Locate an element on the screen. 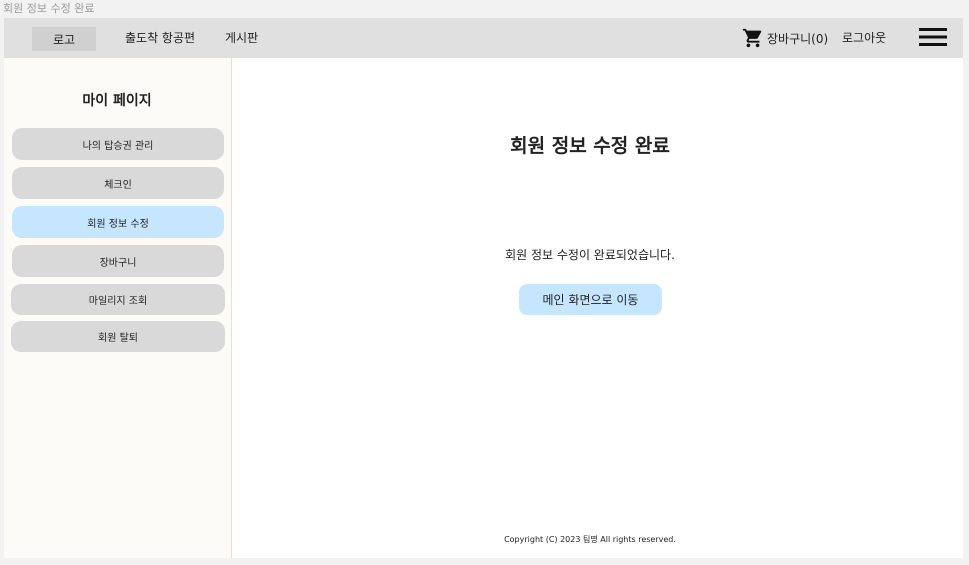 The width and height of the screenshot is (969, 565). cart-link: 장바구니(0) is located at coordinates (785, 38).